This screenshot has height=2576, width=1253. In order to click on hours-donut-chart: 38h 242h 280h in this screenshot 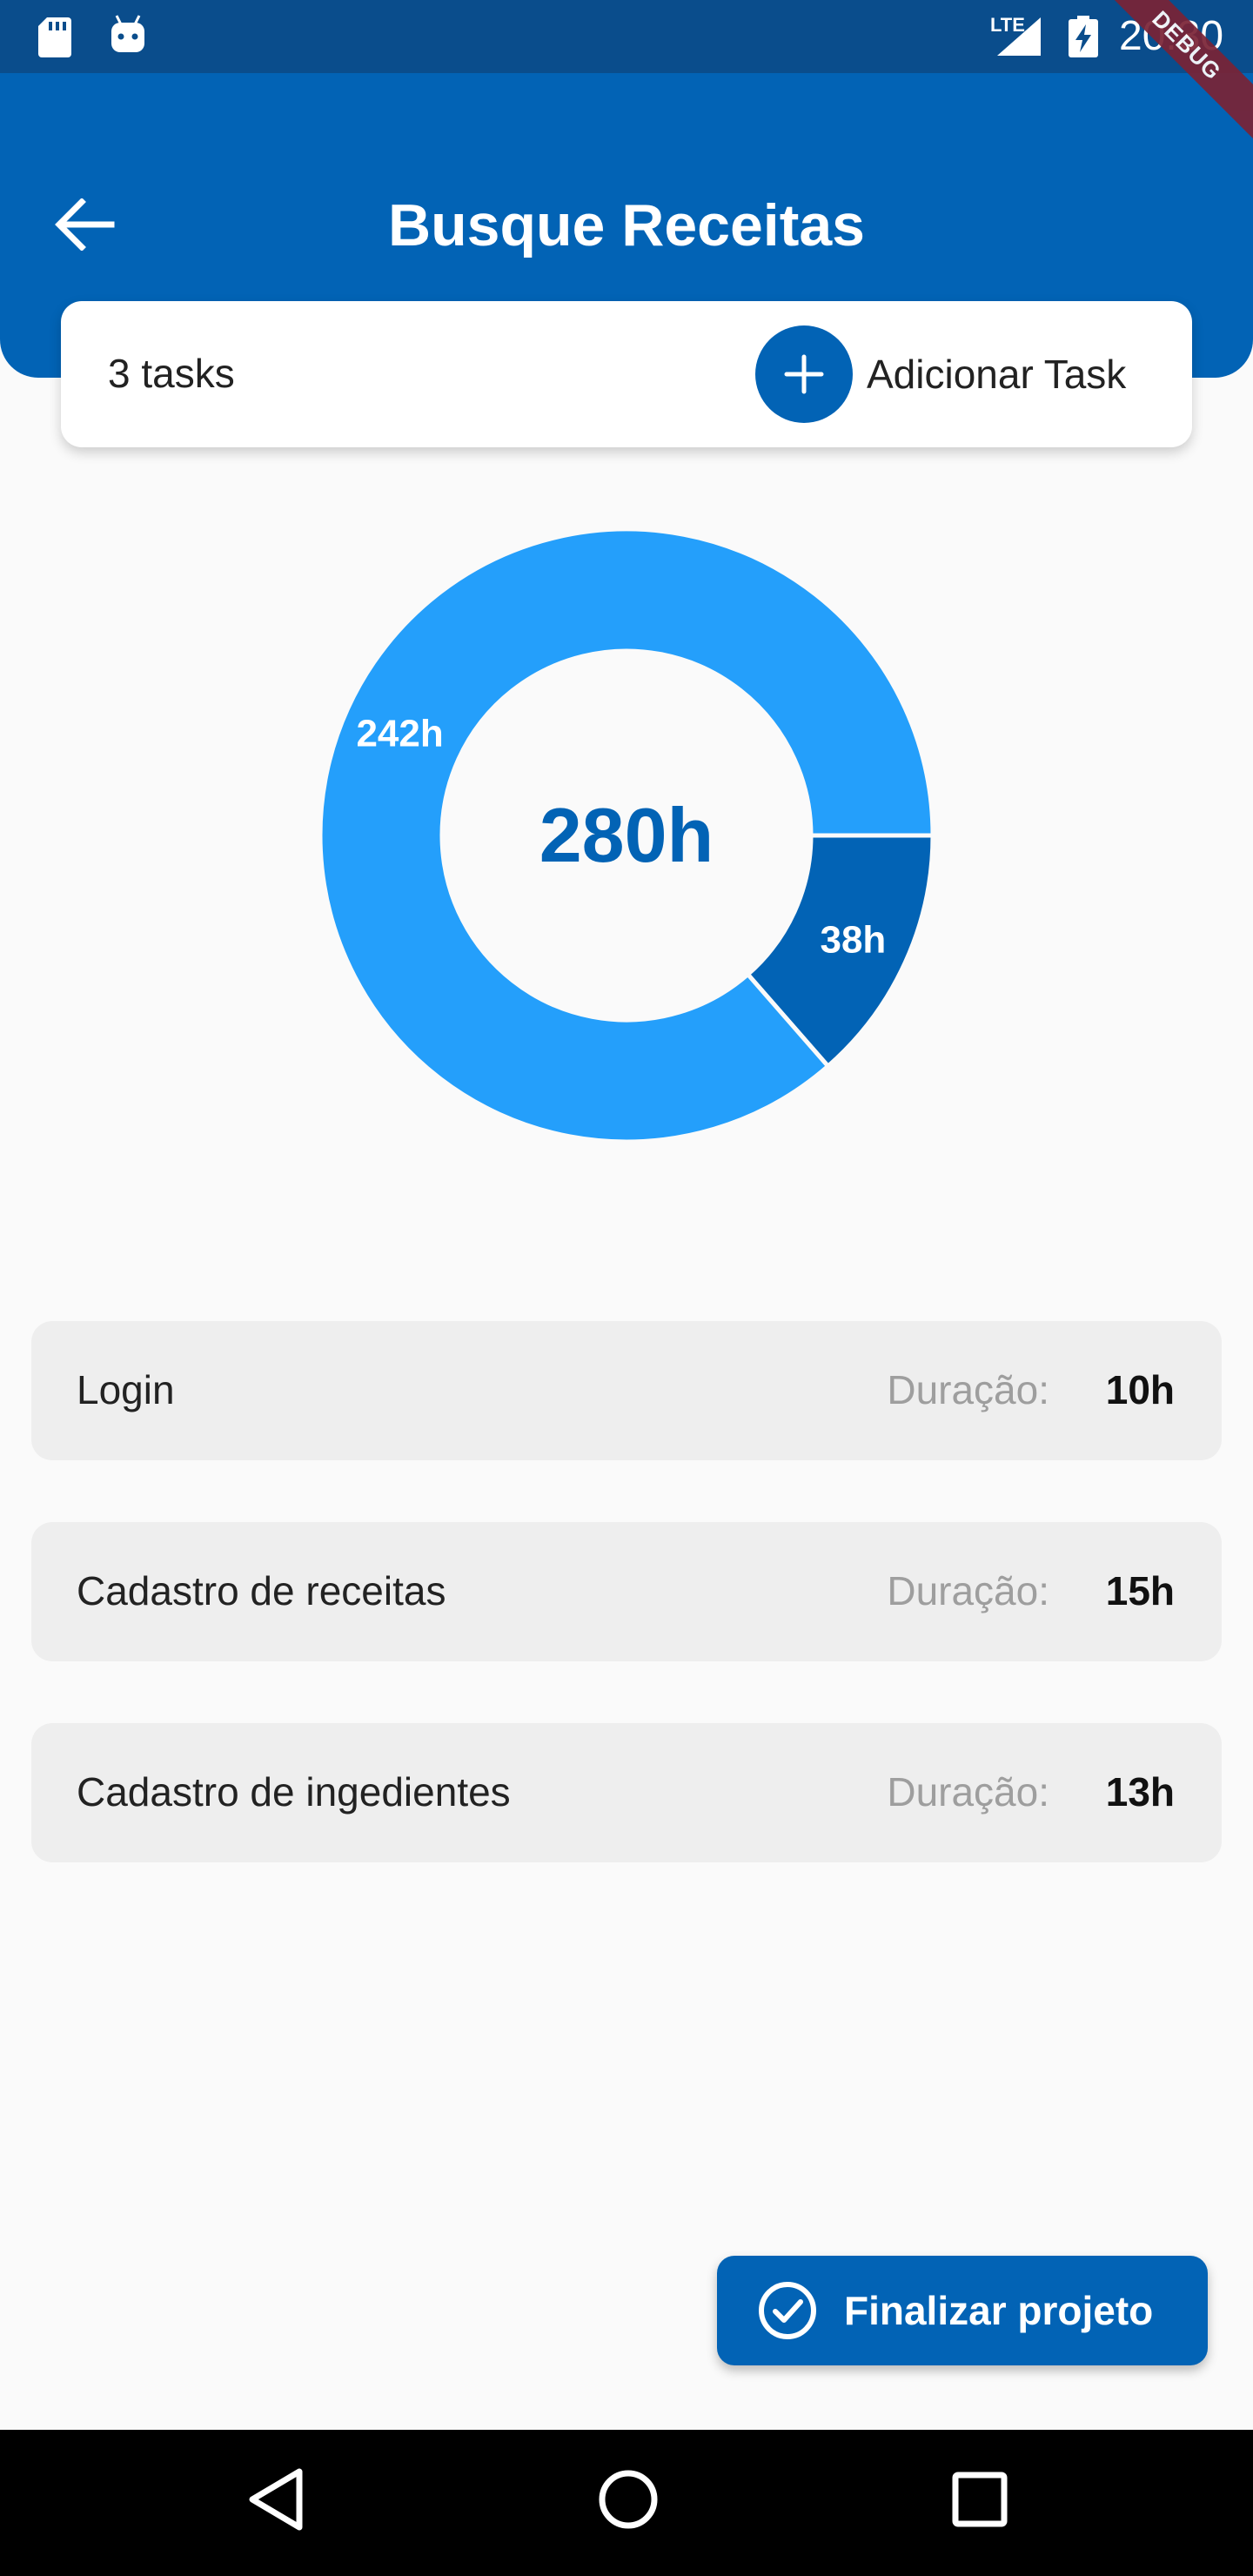, I will do `click(626, 835)`.